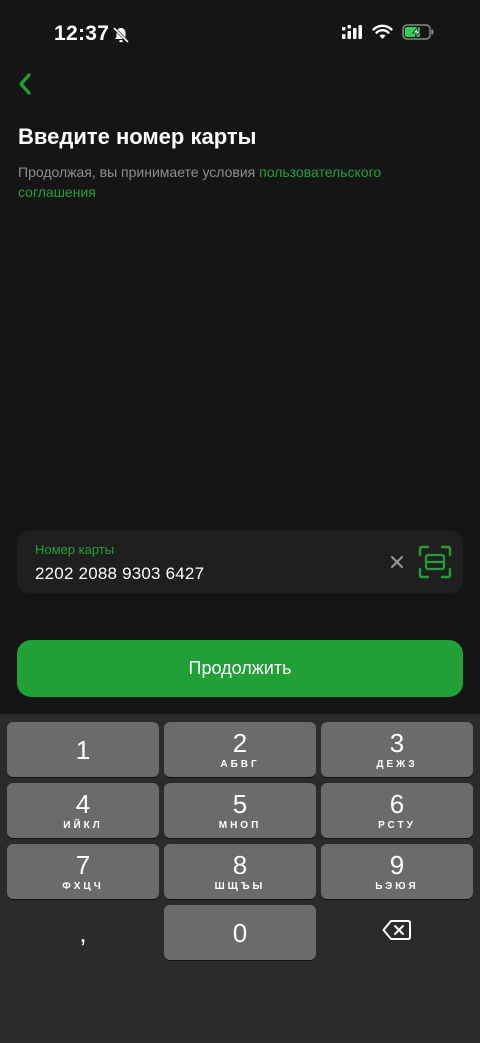  Describe the element at coordinates (352, 34) in the screenshot. I see `cellular-signal-icon` at that location.